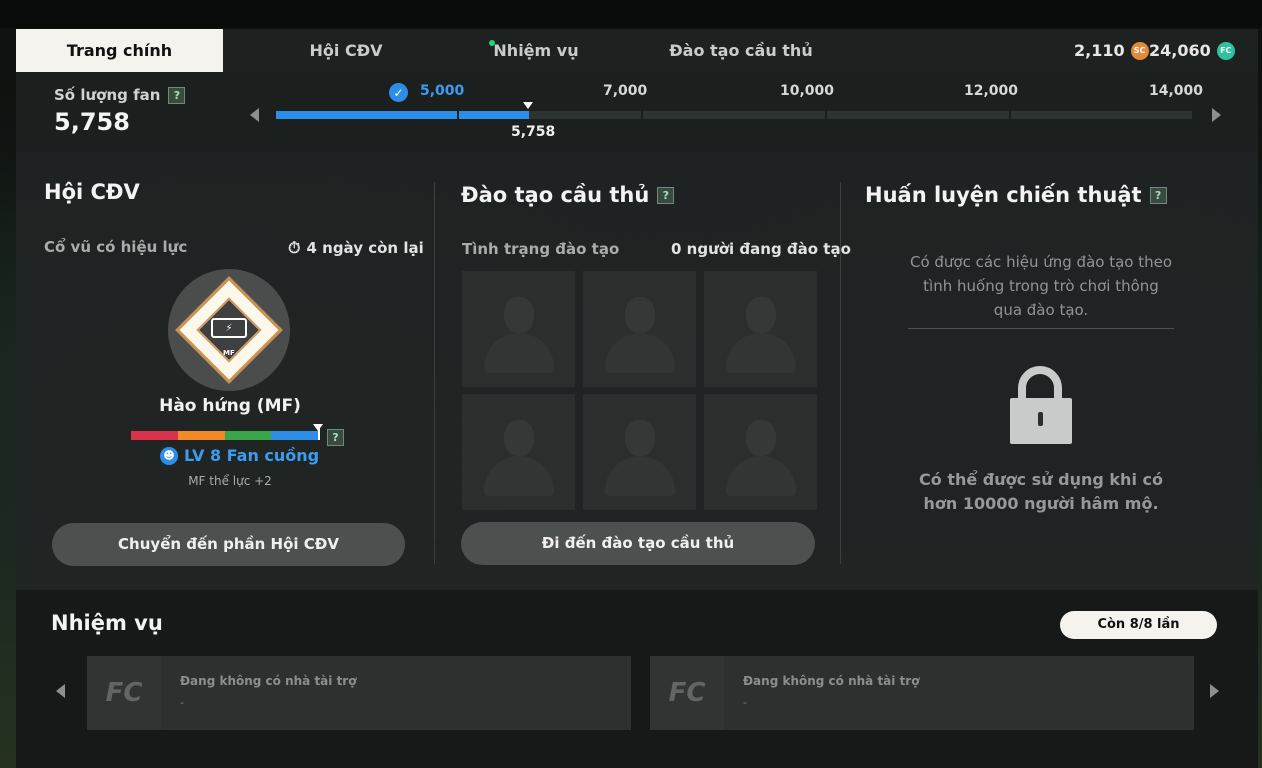  I want to click on missions-prev-arrow-icon, so click(60, 691).